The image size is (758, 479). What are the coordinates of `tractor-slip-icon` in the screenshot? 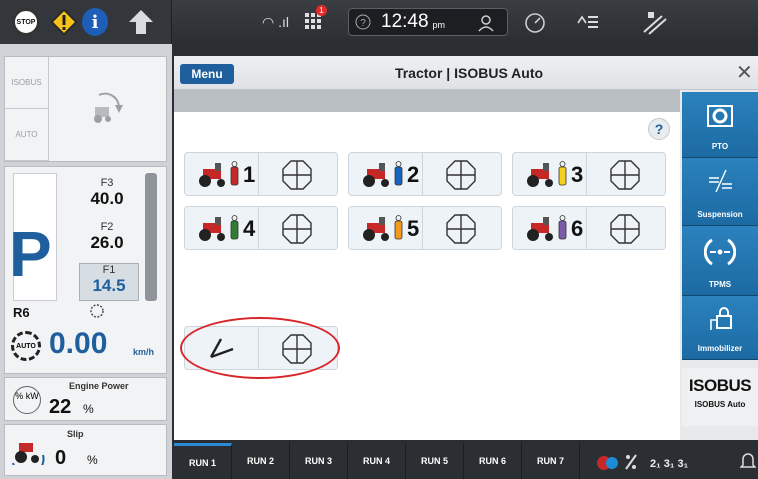 It's located at (28, 454).